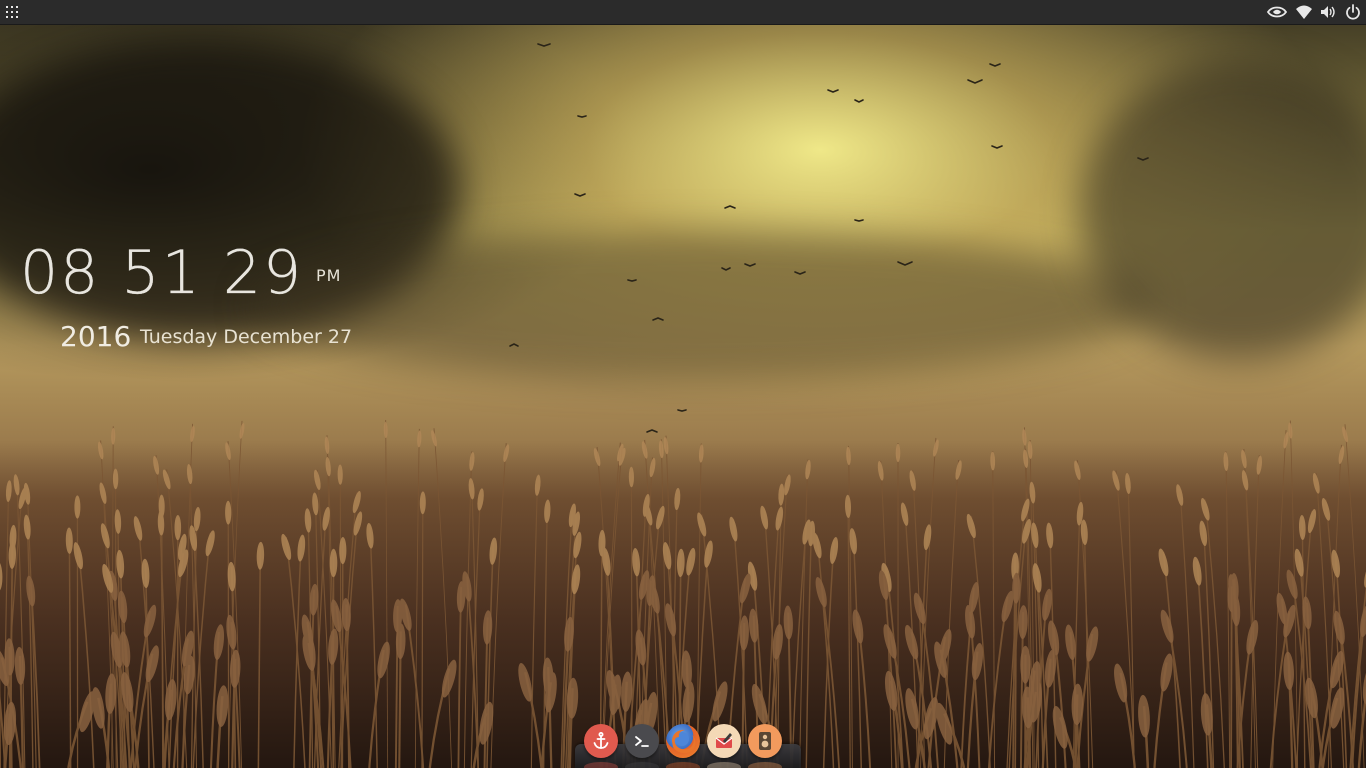 This screenshot has width=1366, height=768. I want to click on dock, so click(688, 746).